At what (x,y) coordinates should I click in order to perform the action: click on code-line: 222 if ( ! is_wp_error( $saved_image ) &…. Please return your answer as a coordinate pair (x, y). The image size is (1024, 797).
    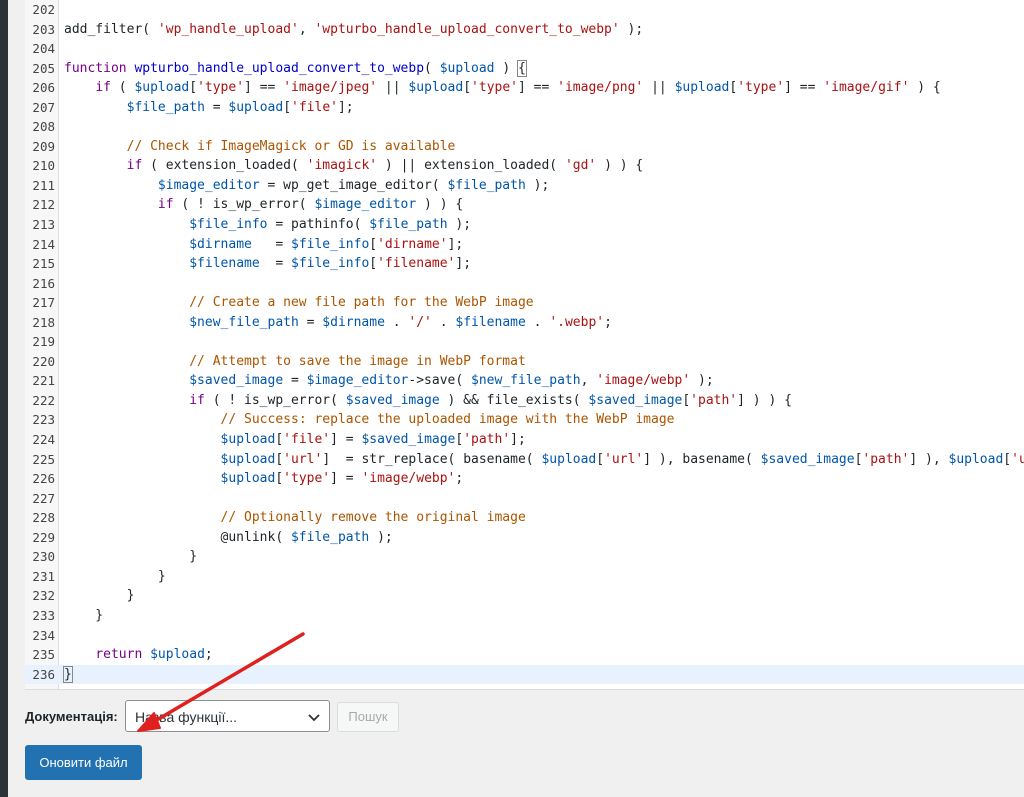
    Looking at the image, I should click on (524, 401).